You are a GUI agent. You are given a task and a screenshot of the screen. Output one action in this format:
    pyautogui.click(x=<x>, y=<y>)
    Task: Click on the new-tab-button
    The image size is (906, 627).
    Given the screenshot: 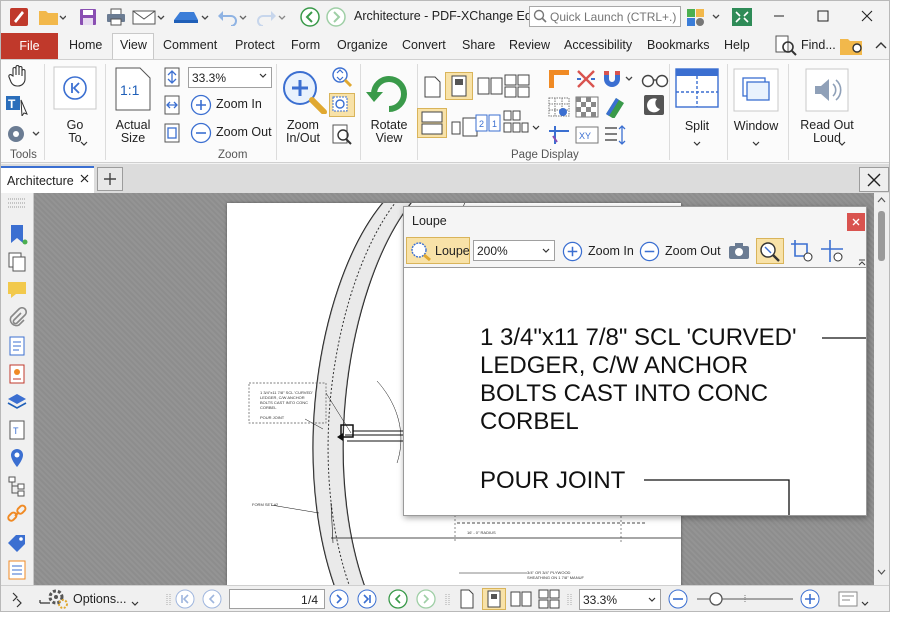 What is the action you would take?
    pyautogui.click(x=110, y=179)
    